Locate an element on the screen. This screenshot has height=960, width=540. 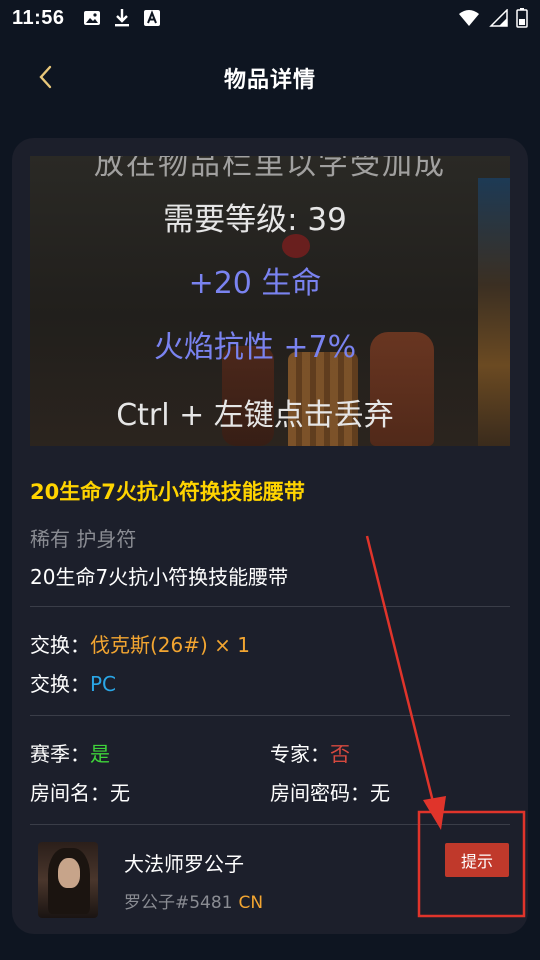
item-name: 20生命7火抗小符换技能腰带 is located at coordinates (159, 577).